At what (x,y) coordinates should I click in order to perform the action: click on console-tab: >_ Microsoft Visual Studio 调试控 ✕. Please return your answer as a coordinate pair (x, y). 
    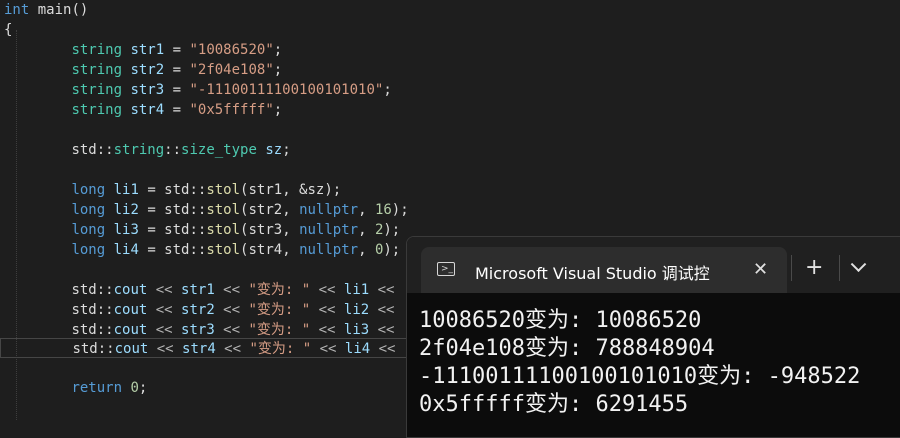
    Looking at the image, I should click on (604, 270).